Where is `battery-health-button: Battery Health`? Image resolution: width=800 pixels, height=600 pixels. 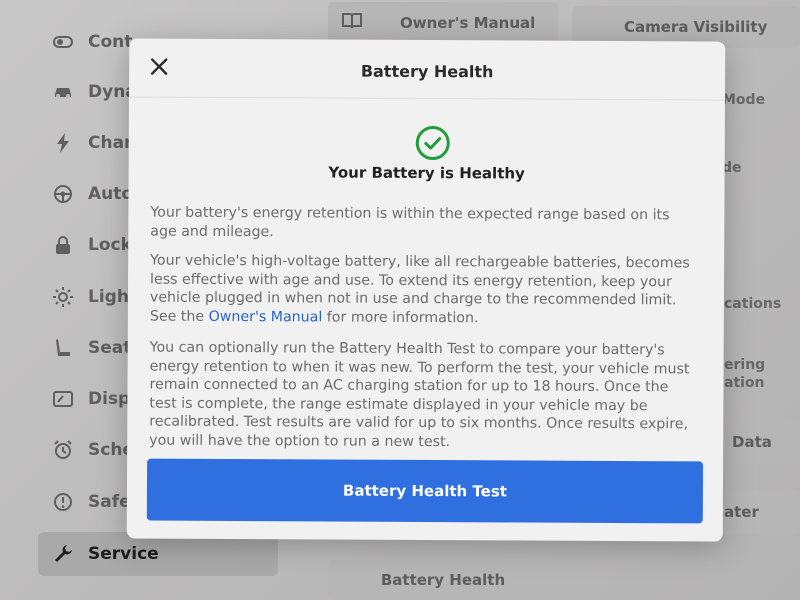 battery-health-button: Battery Health is located at coordinates (443, 580).